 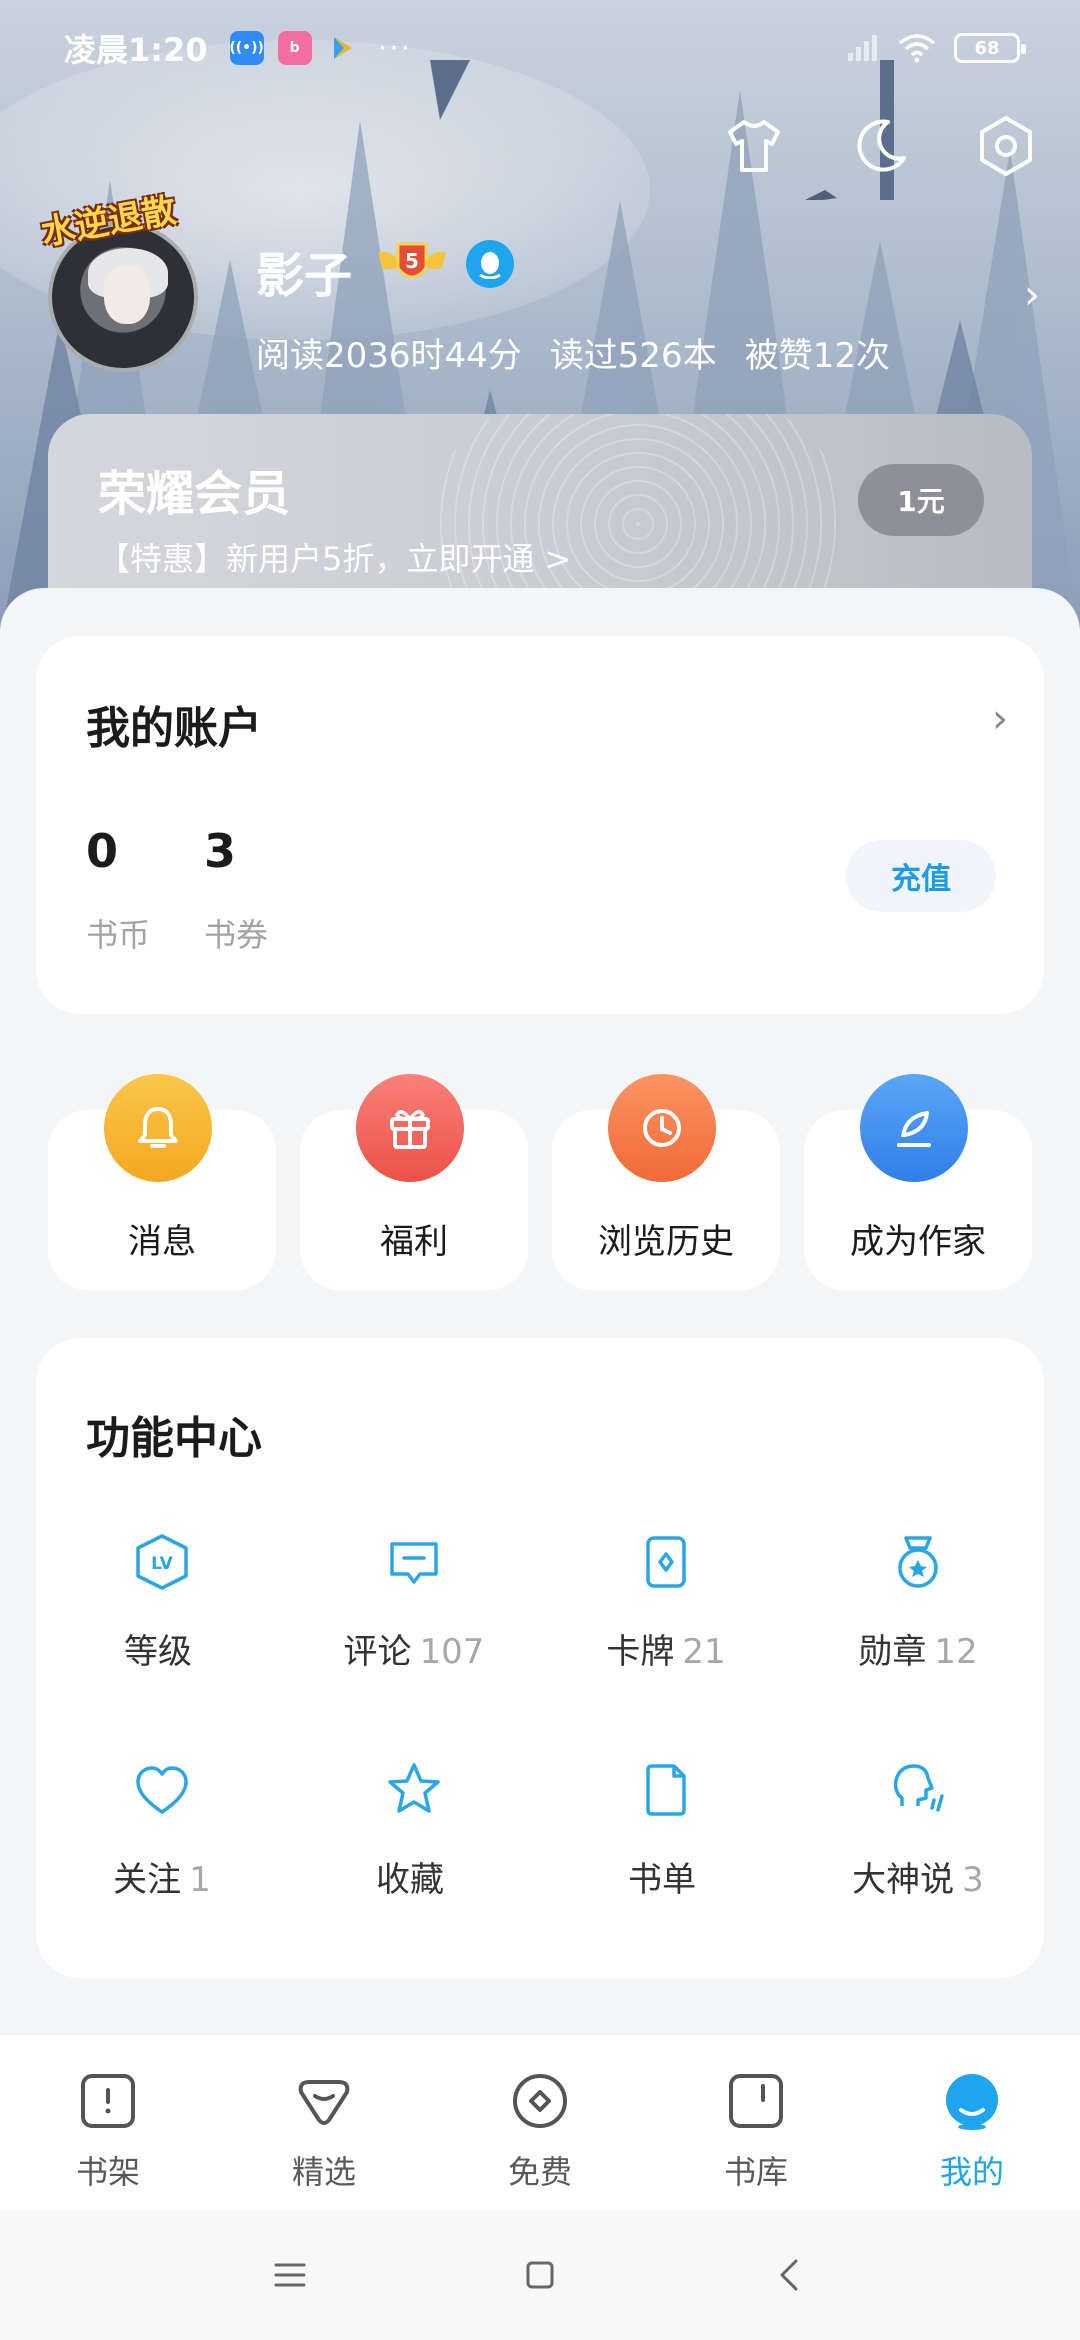 I want to click on function-center-title: 功能中心, so click(x=174, y=1438).